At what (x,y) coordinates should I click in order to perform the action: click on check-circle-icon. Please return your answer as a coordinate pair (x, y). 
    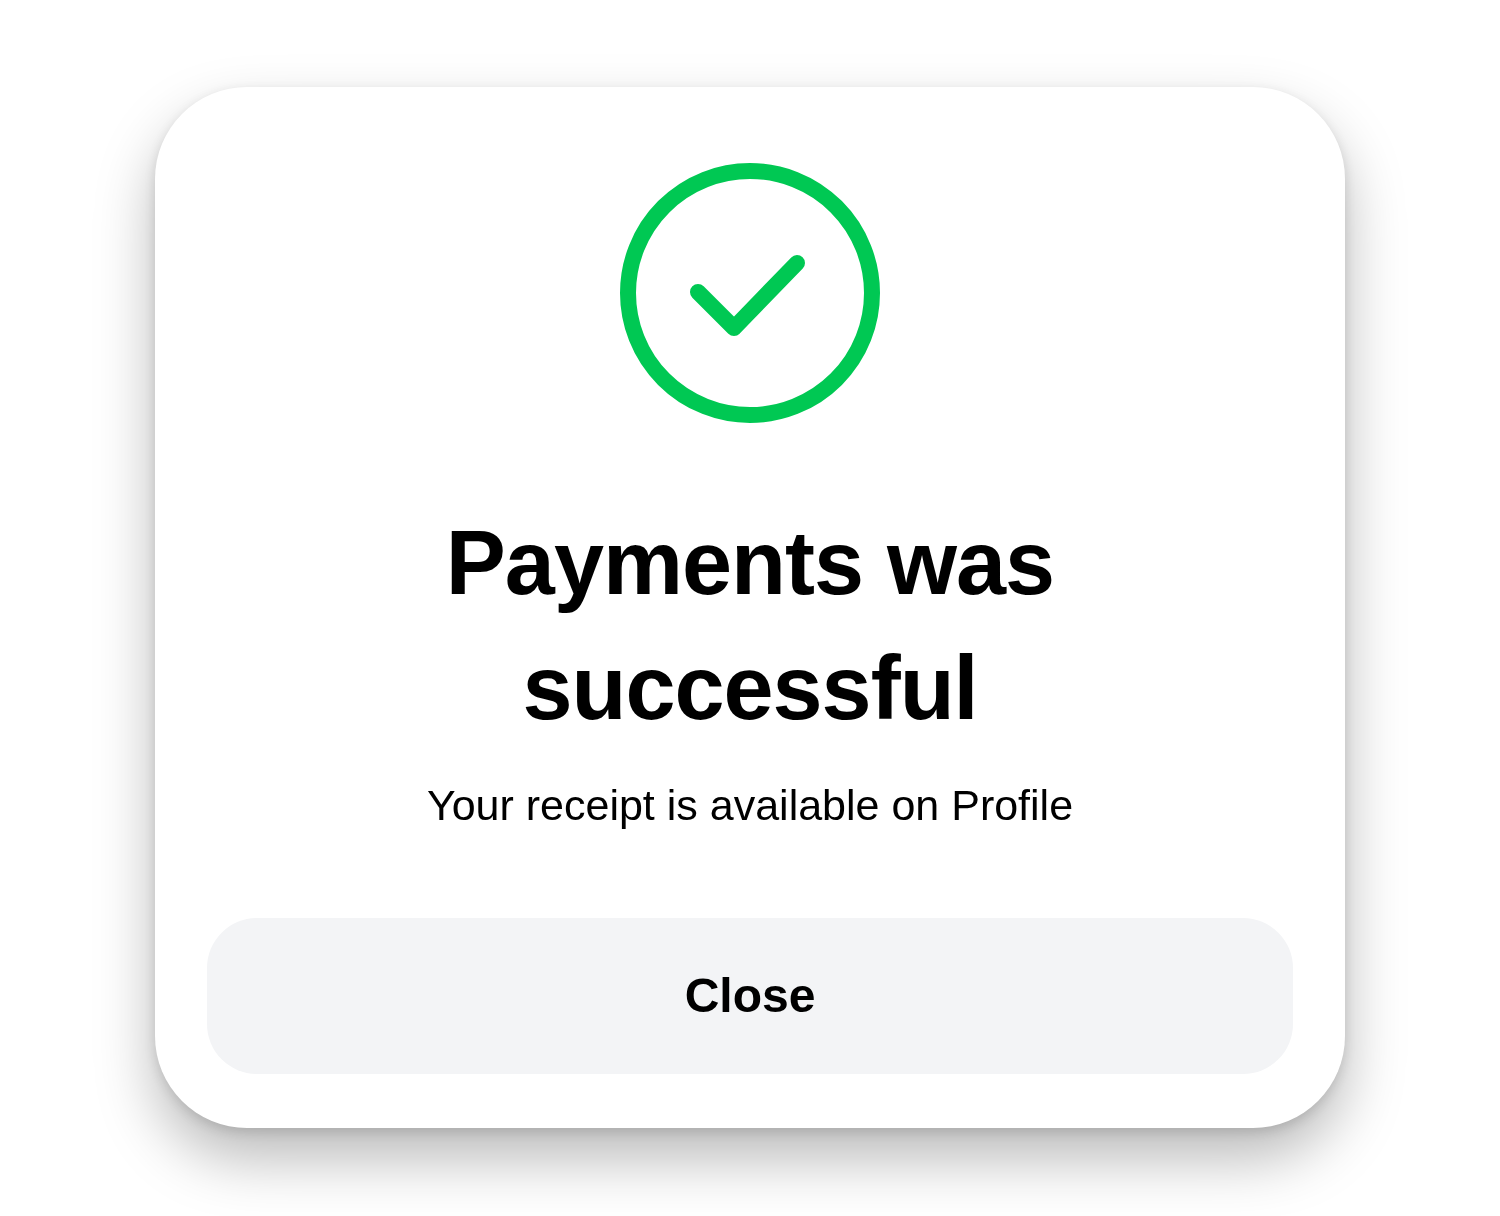
    Looking at the image, I should click on (750, 293).